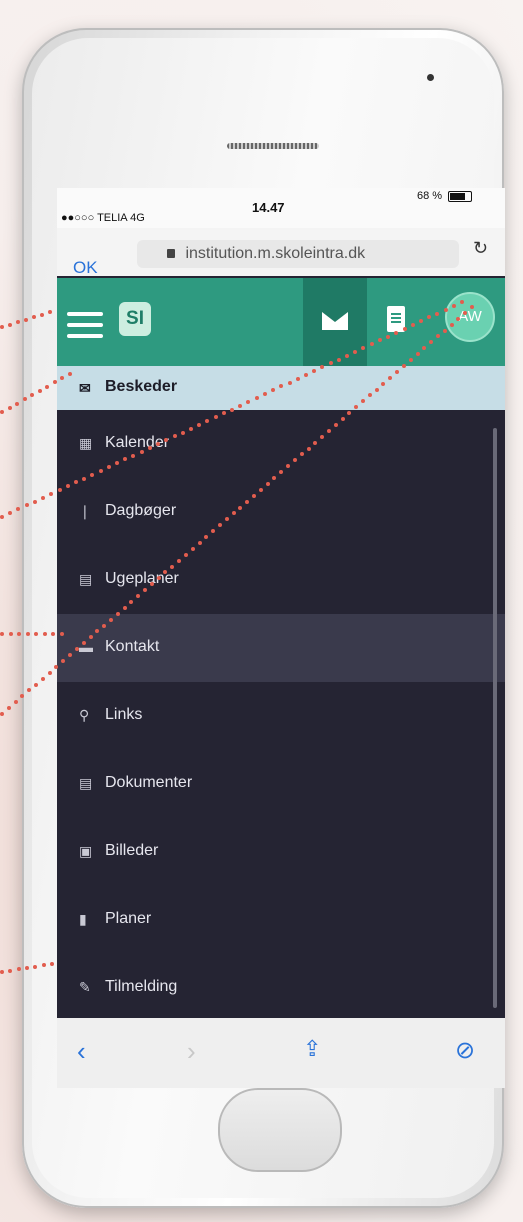  What do you see at coordinates (132, 850) in the screenshot?
I see `menu-item-label: Billeder` at bounding box center [132, 850].